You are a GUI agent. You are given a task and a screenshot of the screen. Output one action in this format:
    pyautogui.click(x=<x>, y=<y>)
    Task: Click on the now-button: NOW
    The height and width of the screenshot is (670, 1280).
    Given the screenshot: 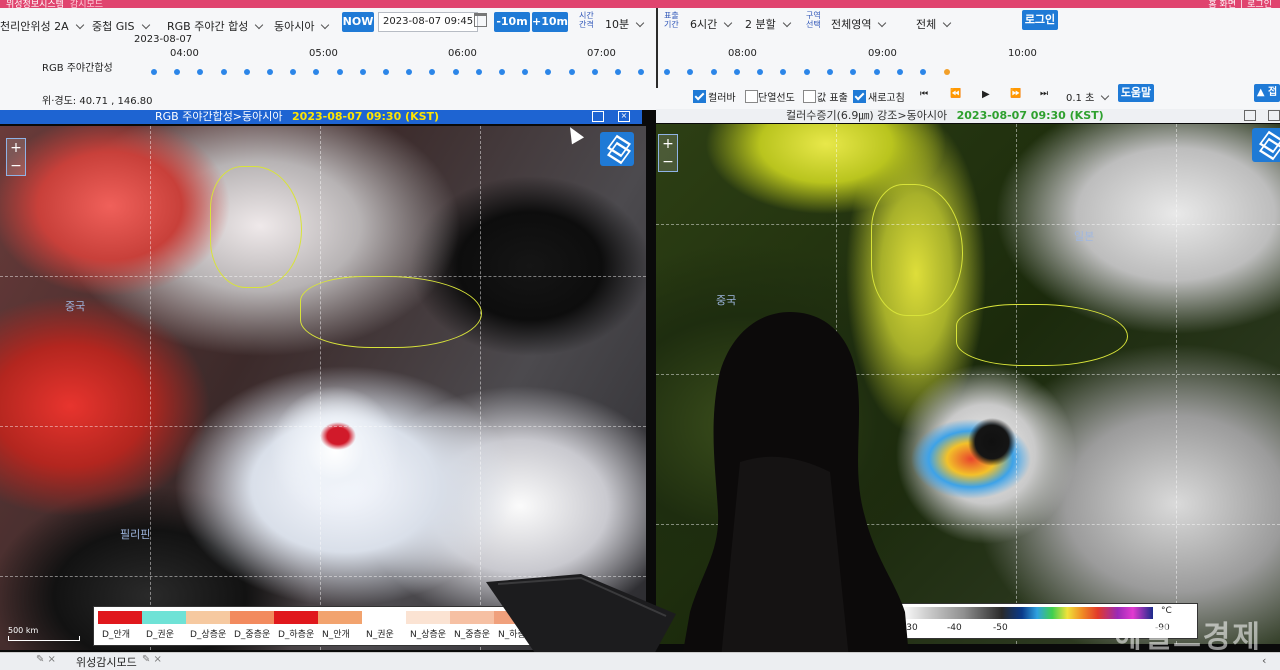 What is the action you would take?
    pyautogui.click(x=358, y=22)
    